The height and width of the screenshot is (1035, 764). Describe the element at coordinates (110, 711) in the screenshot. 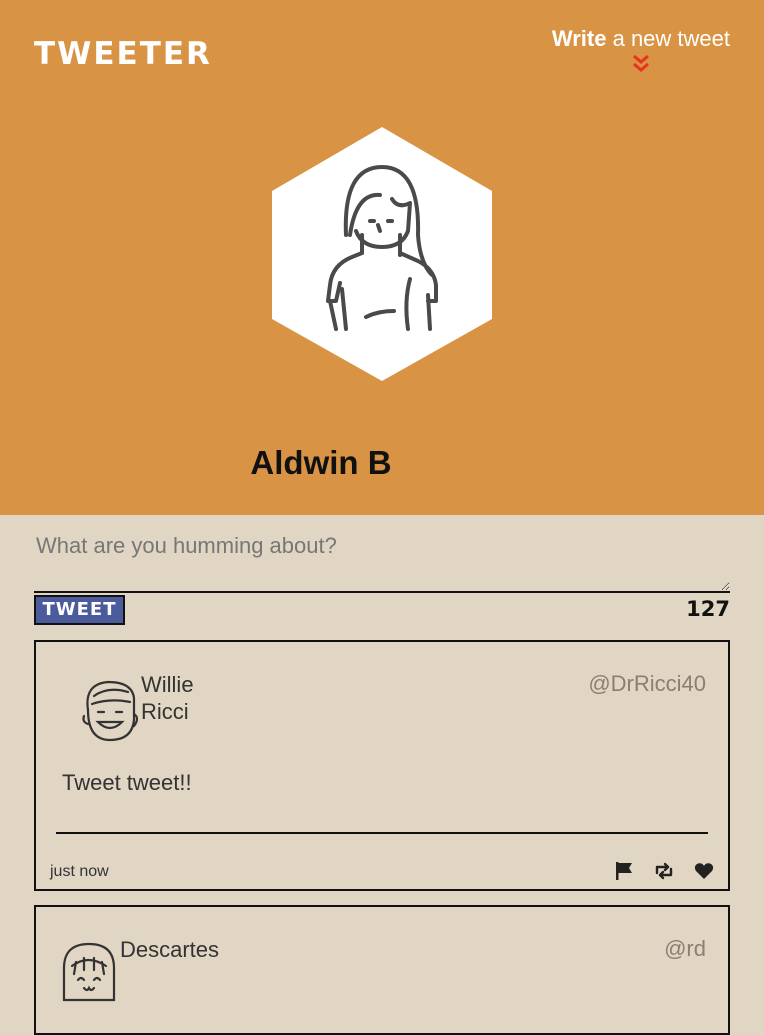

I see `man-avatar-icon` at that location.